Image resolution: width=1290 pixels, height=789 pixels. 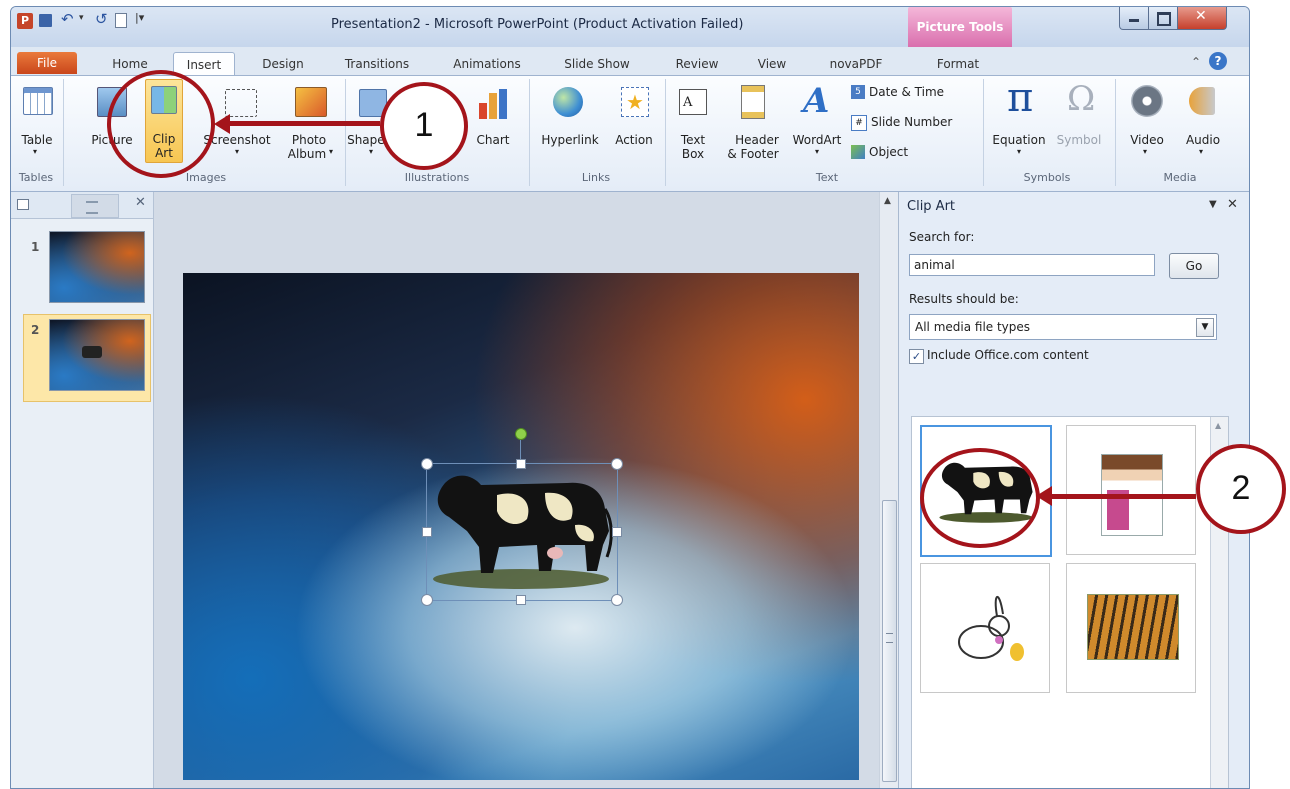 I want to click on slide-thumbnail-number: 2, so click(x=35, y=330).